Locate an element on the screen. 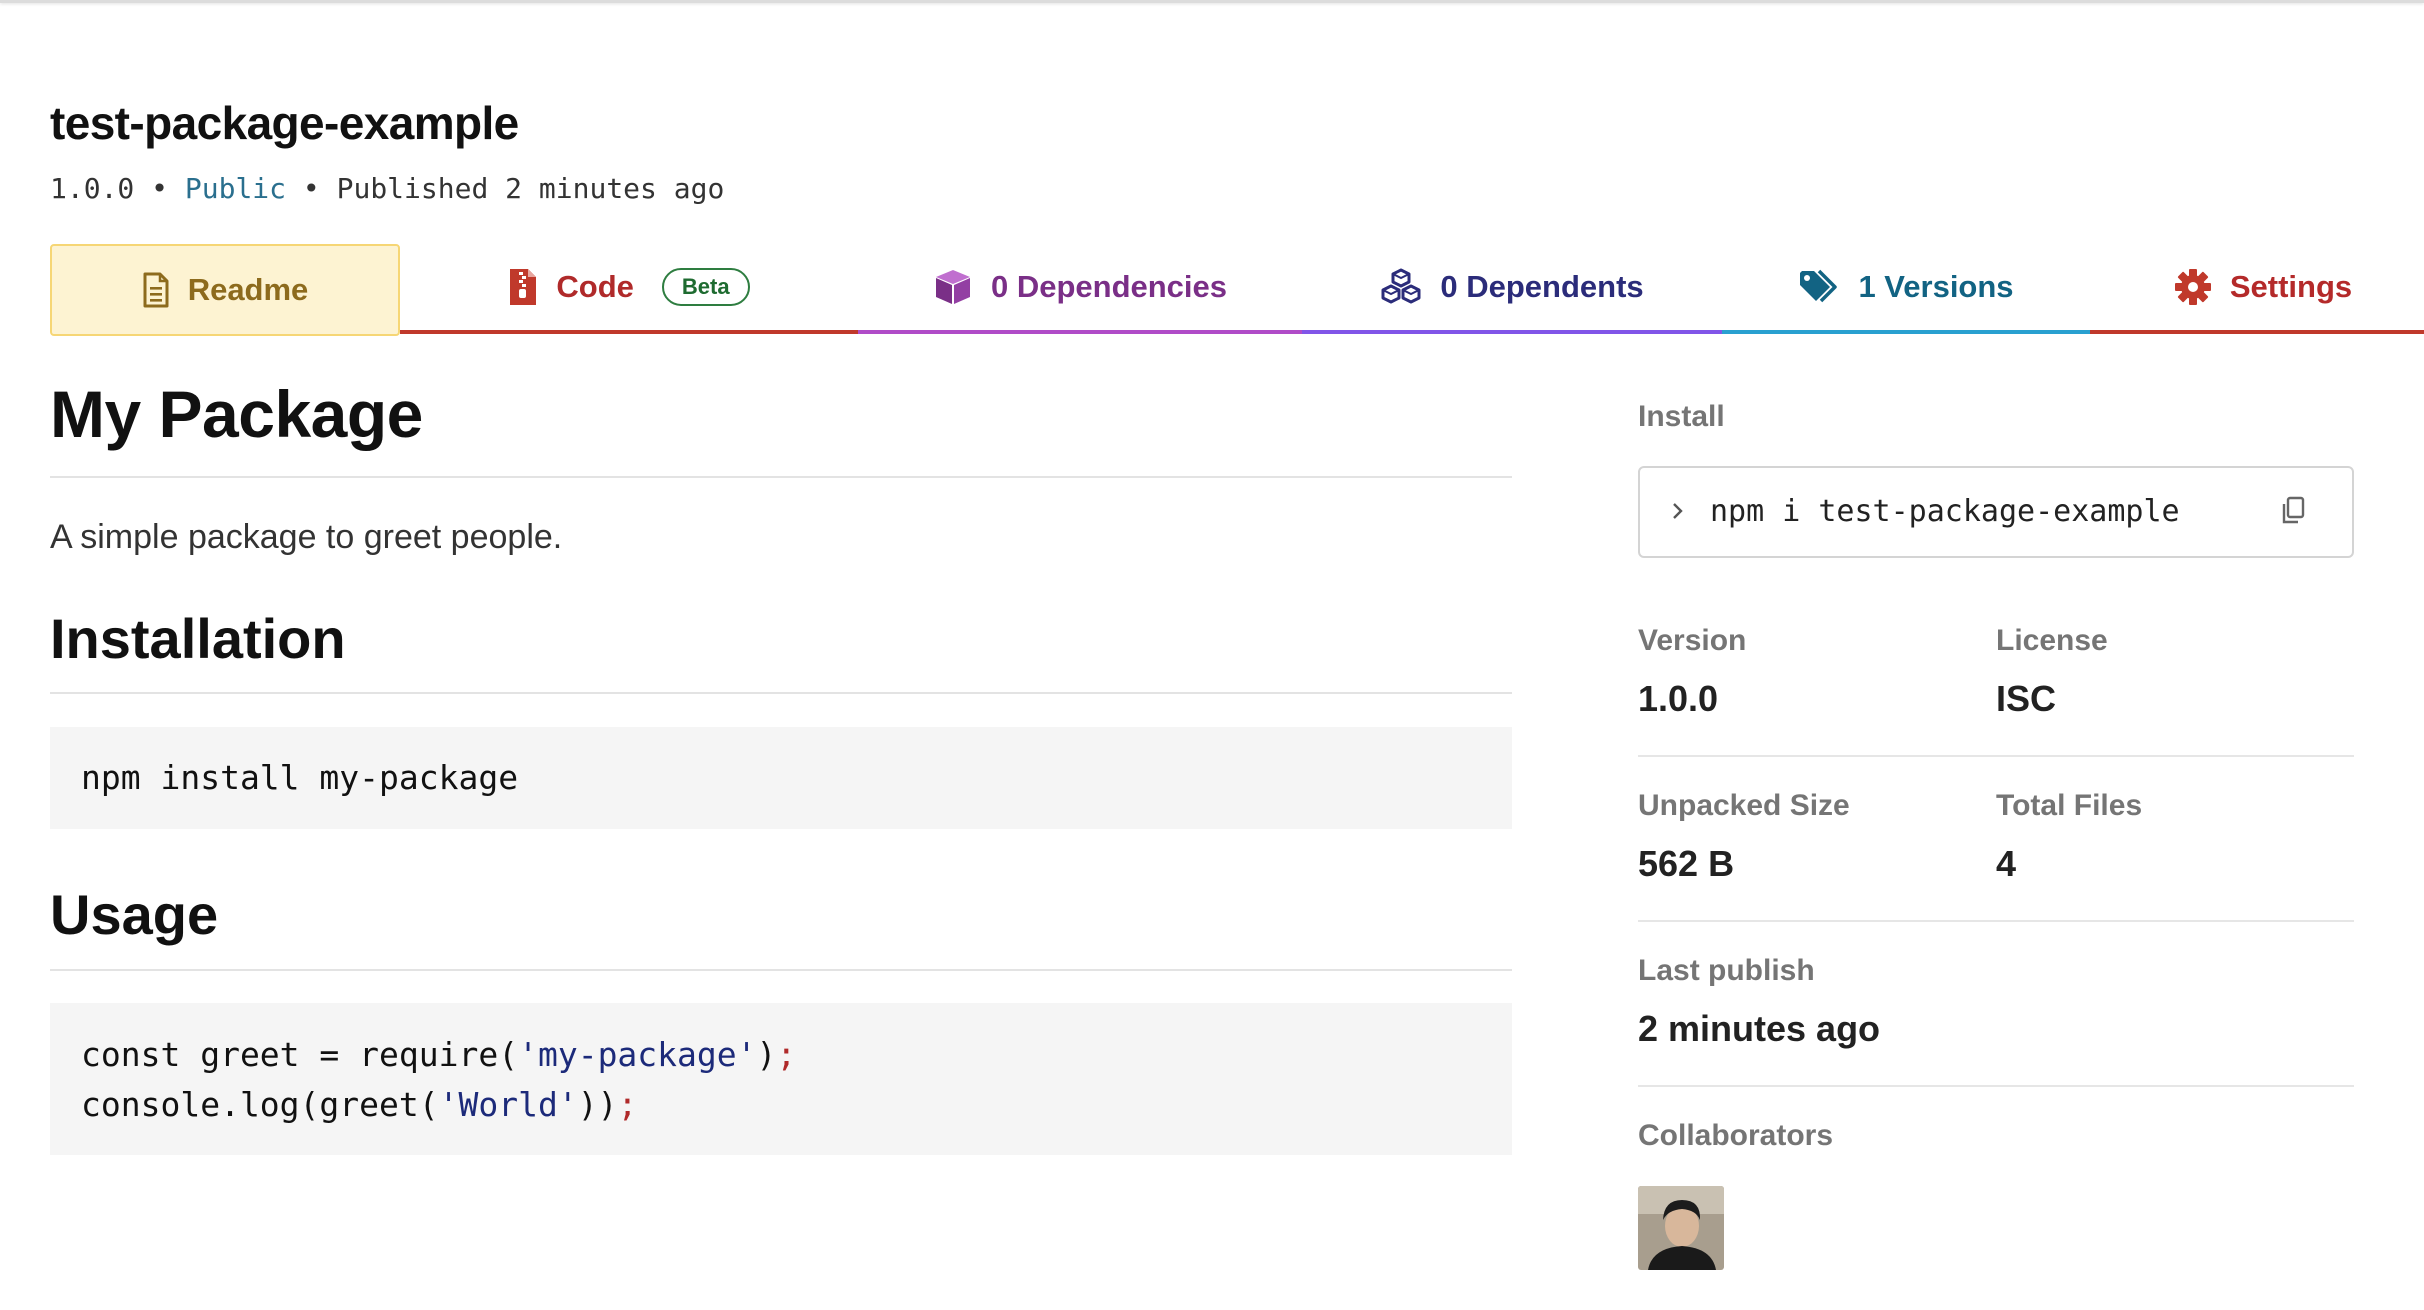  tab-versions: 1 Versions is located at coordinates (1906, 289).